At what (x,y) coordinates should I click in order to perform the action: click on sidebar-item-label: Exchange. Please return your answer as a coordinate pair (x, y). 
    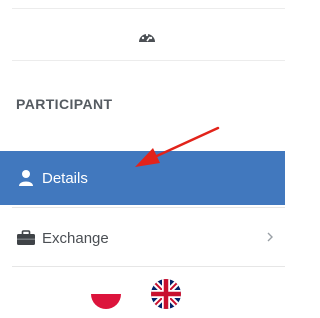
    Looking at the image, I should click on (75, 238).